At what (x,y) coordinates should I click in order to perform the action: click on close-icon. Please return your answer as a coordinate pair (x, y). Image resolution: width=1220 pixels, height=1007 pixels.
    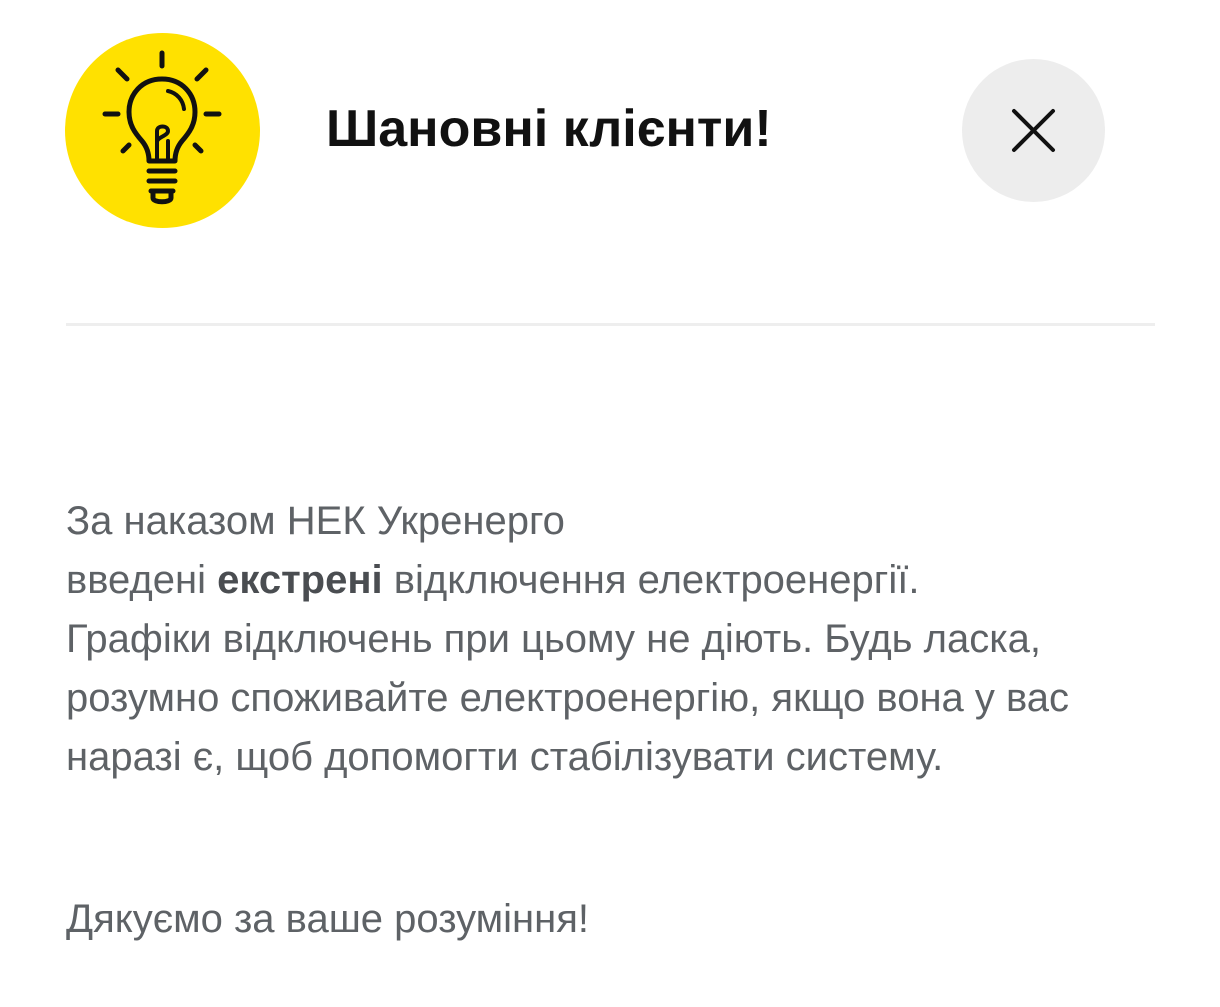
    Looking at the image, I should click on (1033, 130).